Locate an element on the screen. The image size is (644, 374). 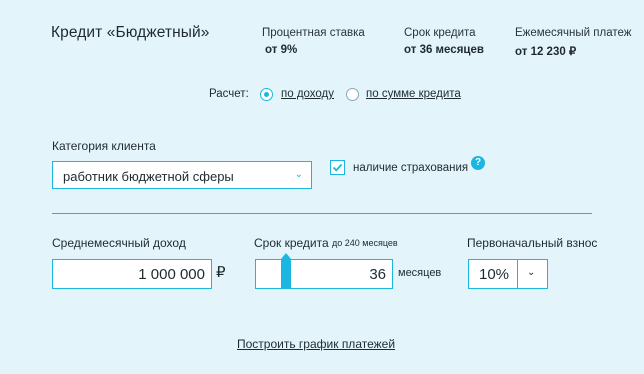
radio-by-loan-amount is located at coordinates (352, 94).